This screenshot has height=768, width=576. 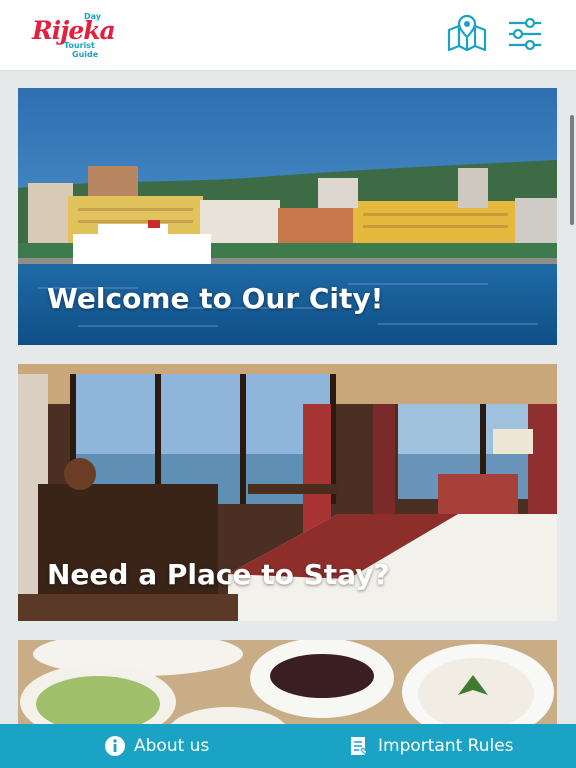 What do you see at coordinates (85, 54) in the screenshot?
I see `logo-subtitle-guide: Guide` at bounding box center [85, 54].